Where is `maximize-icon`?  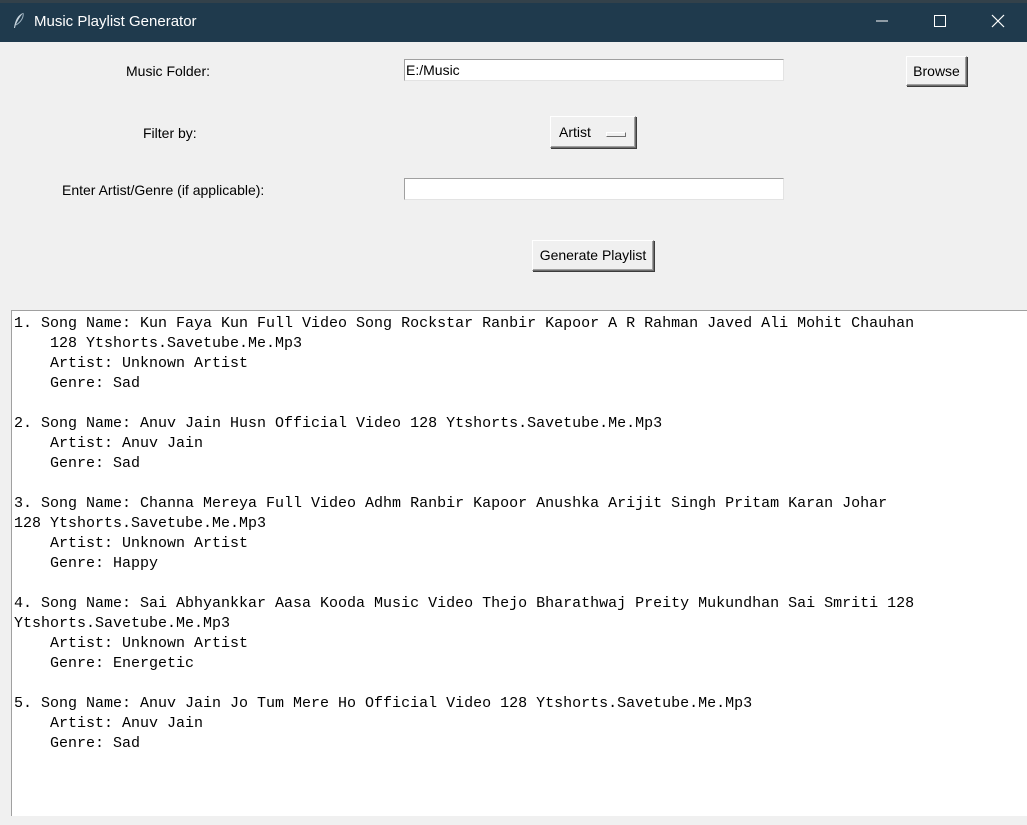 maximize-icon is located at coordinates (940, 21).